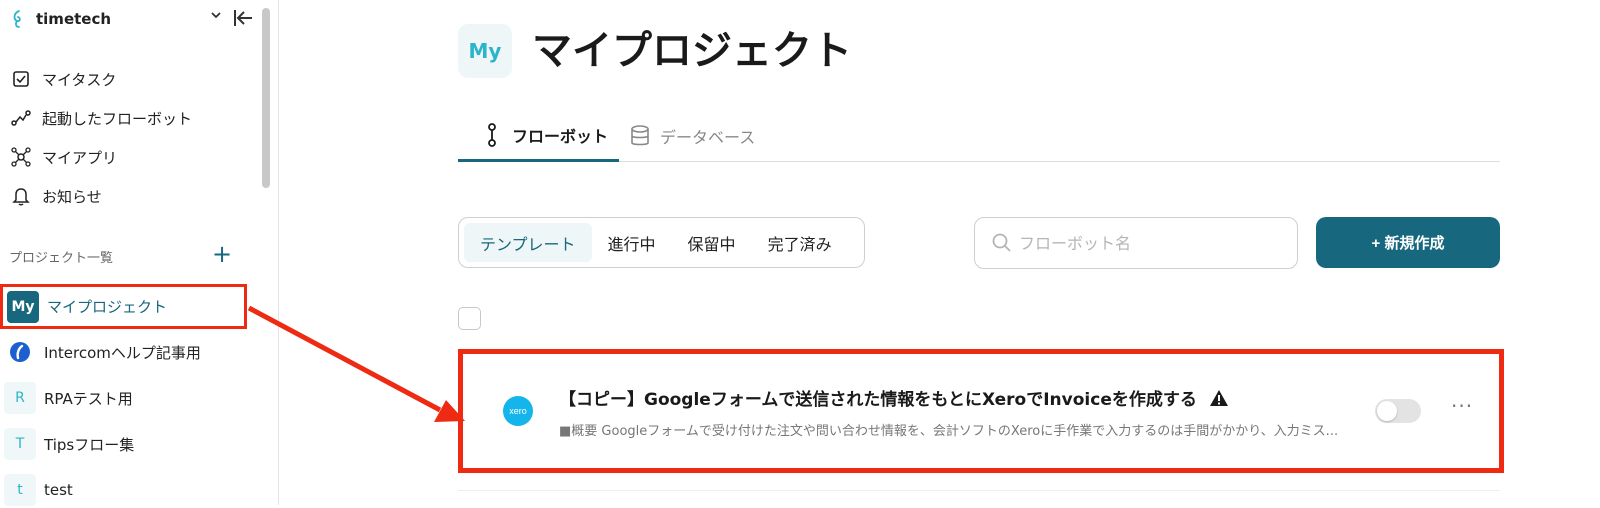 The image size is (1600, 508). I want to click on status-filter: テンプレート 進行中 保留中 完了済み, so click(661, 242).